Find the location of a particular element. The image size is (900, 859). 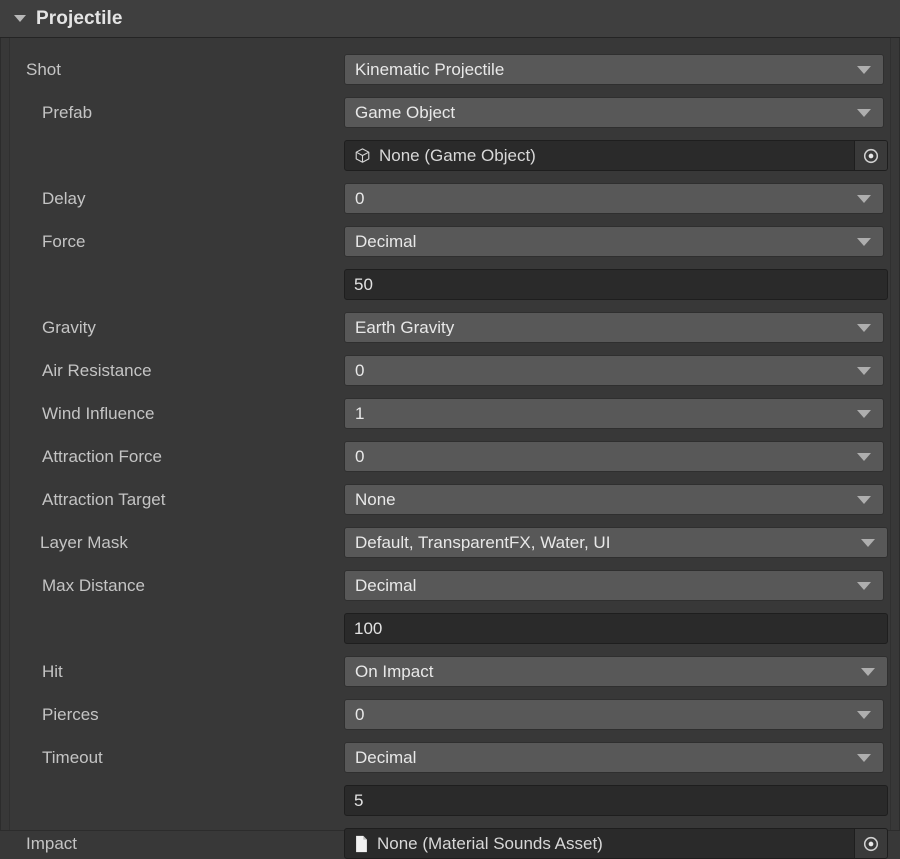

text-input-value-5: 50 is located at coordinates (616, 284).